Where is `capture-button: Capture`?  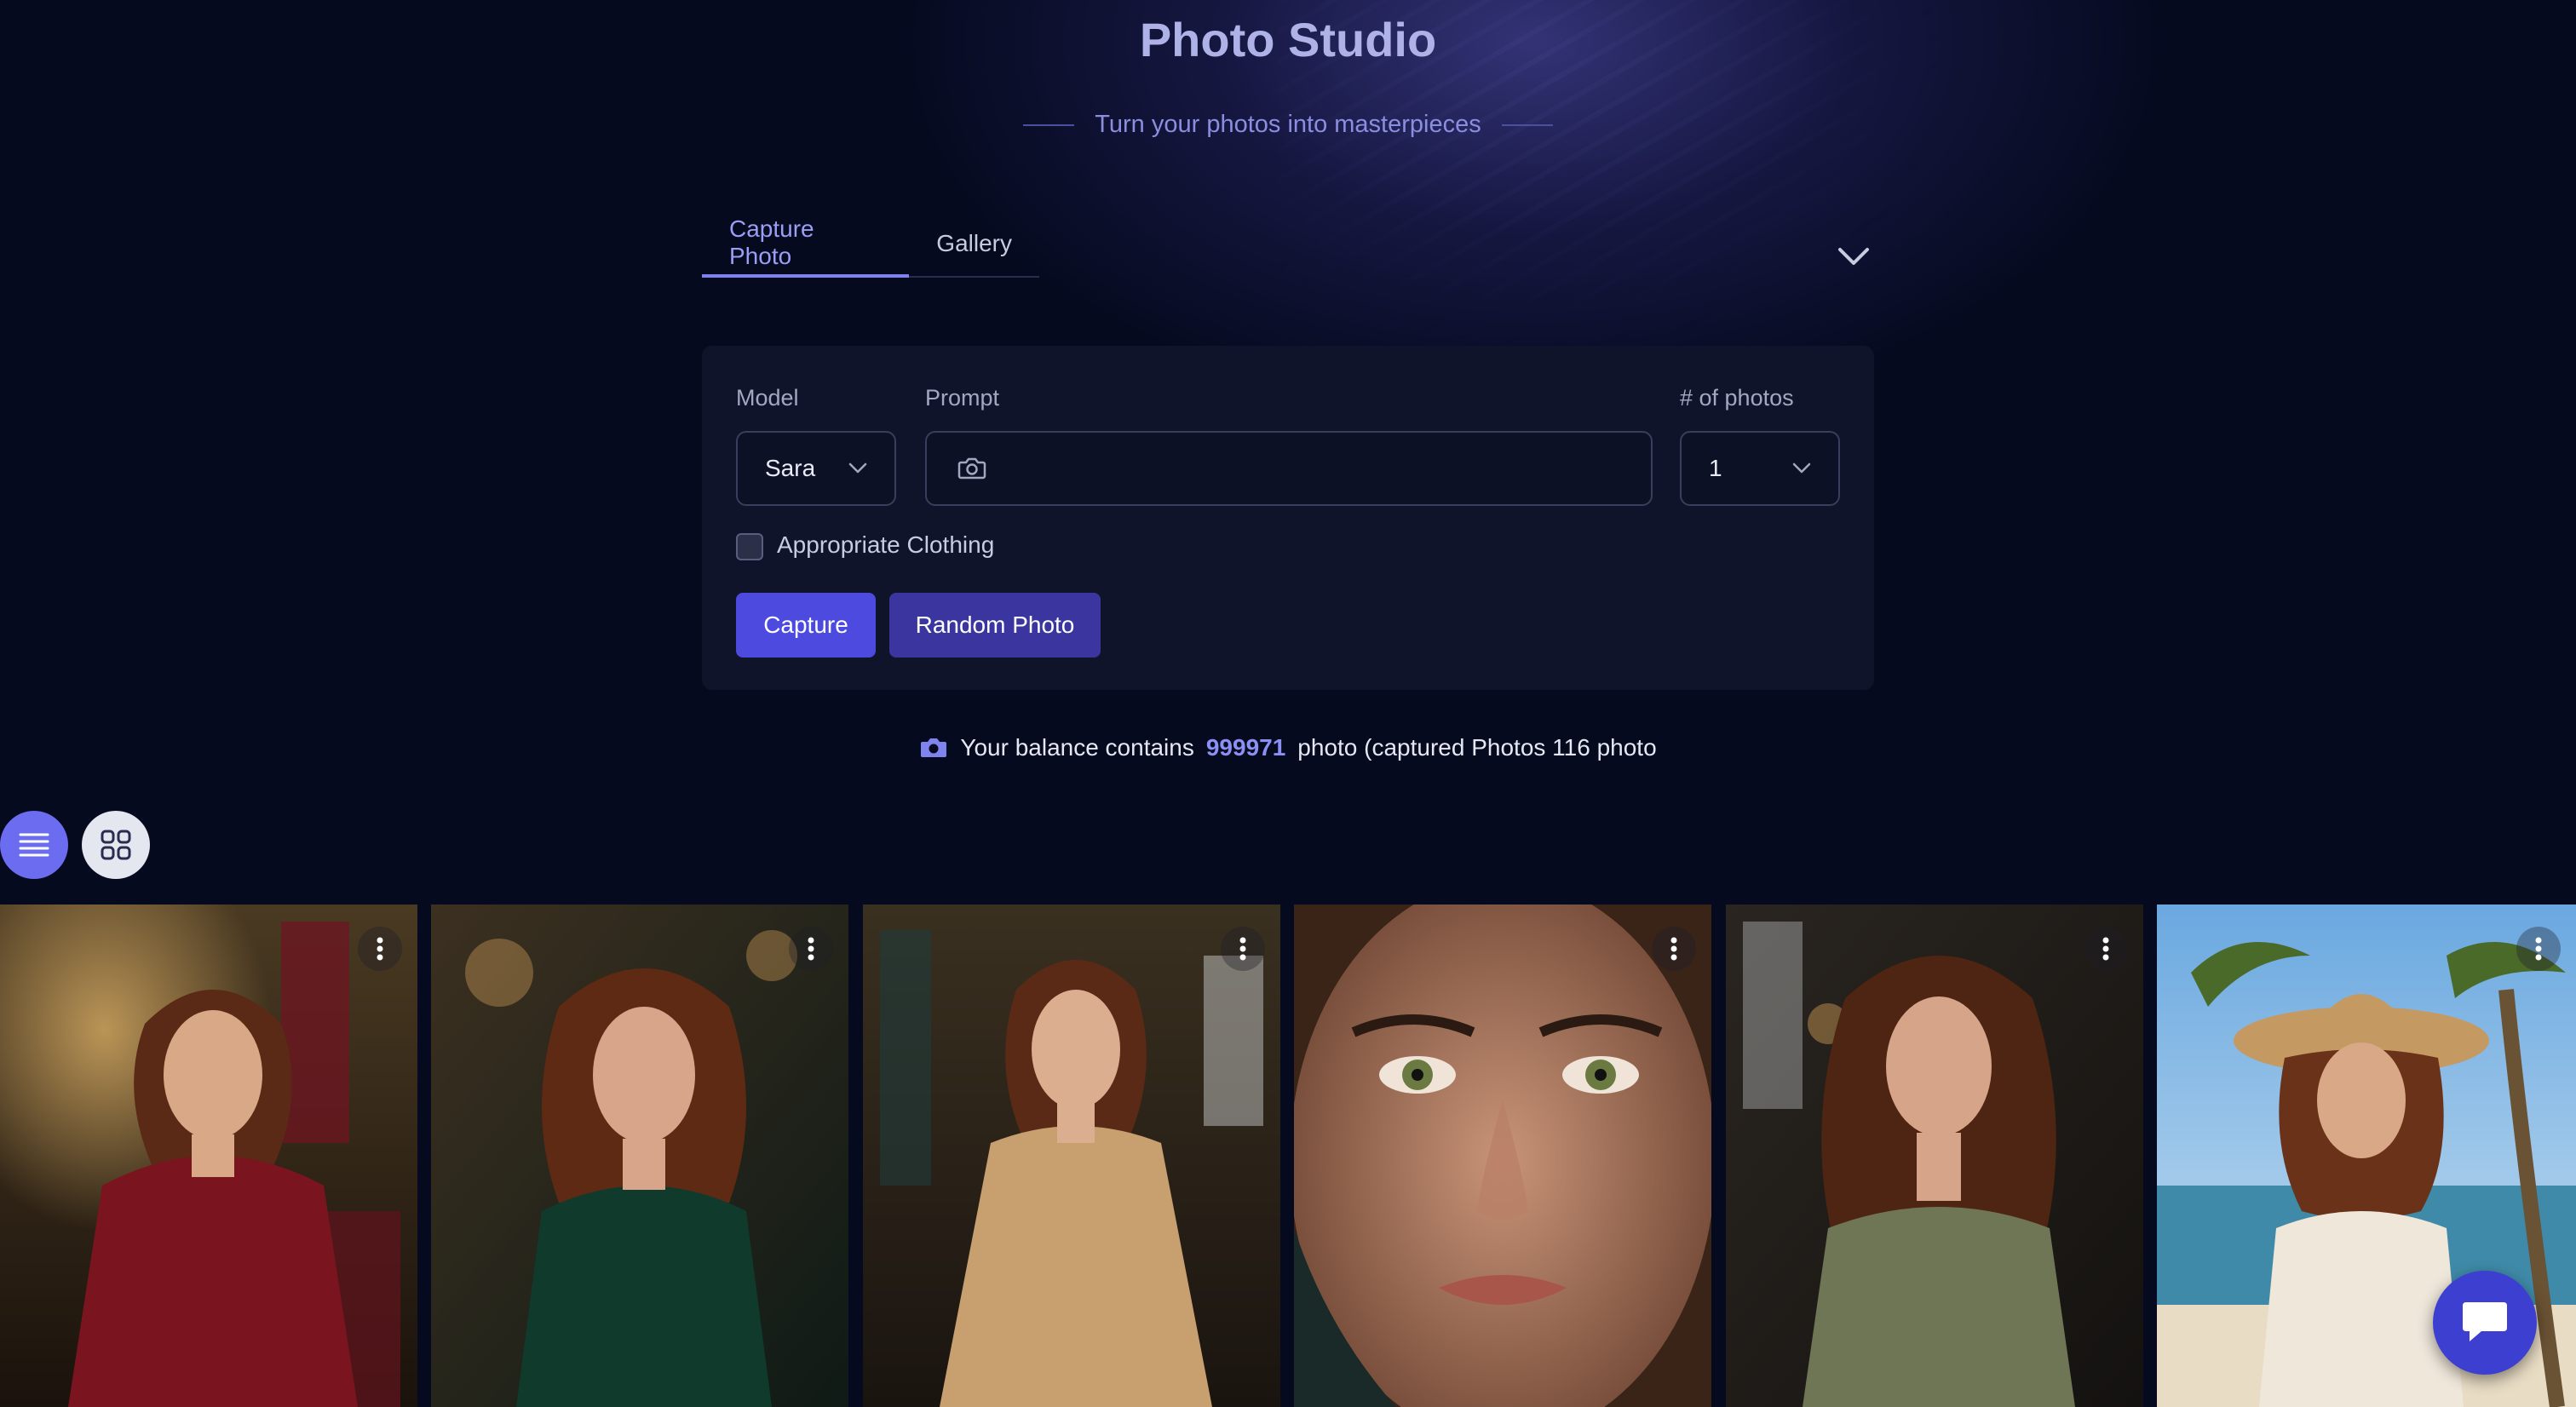
capture-button: Capture is located at coordinates (806, 625).